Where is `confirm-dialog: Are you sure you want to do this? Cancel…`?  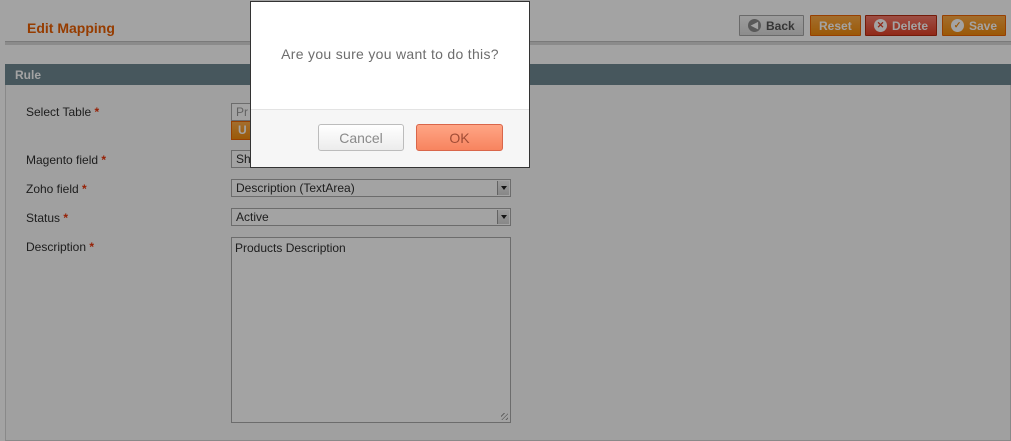 confirm-dialog: Are you sure you want to do this? Cancel… is located at coordinates (390, 84).